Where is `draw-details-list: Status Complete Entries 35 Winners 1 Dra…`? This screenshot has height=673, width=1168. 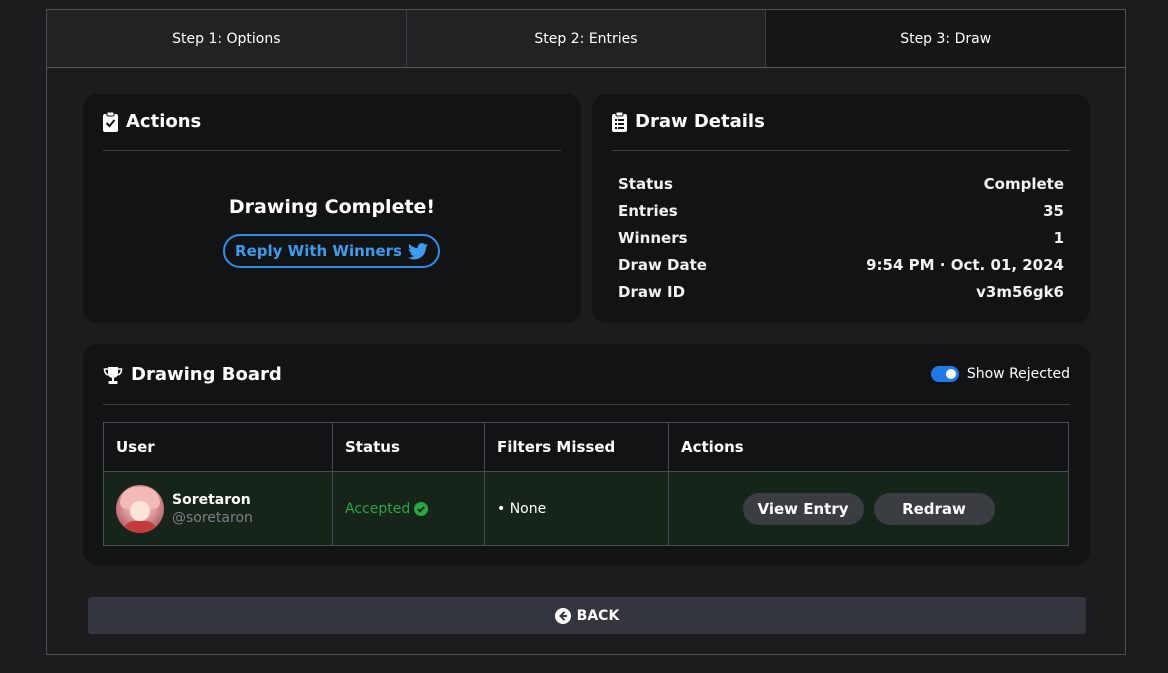 draw-details-list: Status Complete Entries 35 Winners 1 Dra… is located at coordinates (841, 237).